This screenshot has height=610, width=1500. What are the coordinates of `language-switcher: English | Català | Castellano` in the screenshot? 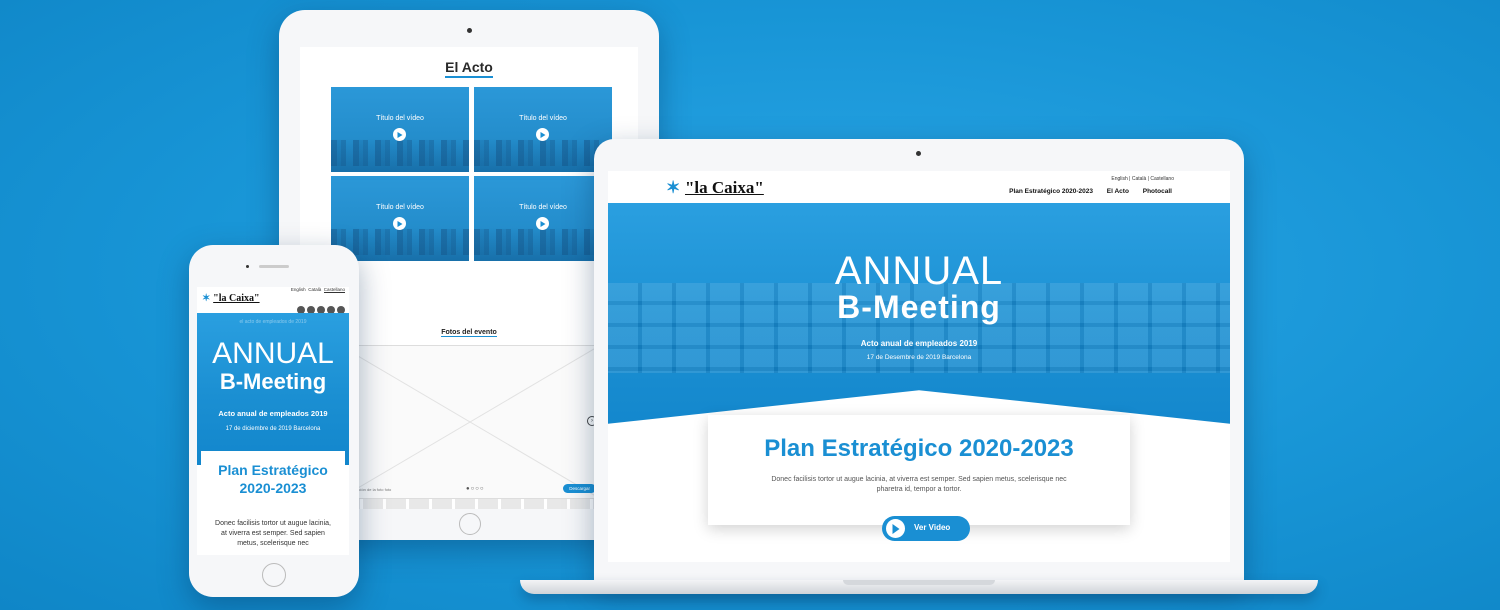 It's located at (1142, 179).